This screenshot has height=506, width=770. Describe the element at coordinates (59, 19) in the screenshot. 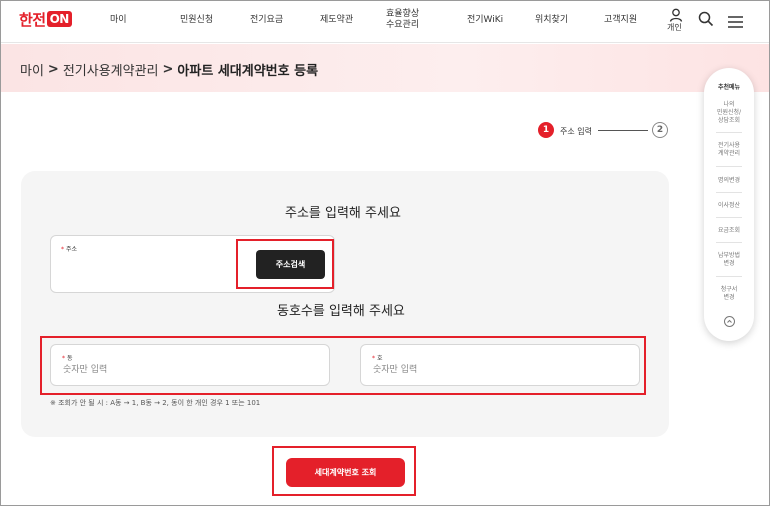

I see `logo-on: ON` at that location.